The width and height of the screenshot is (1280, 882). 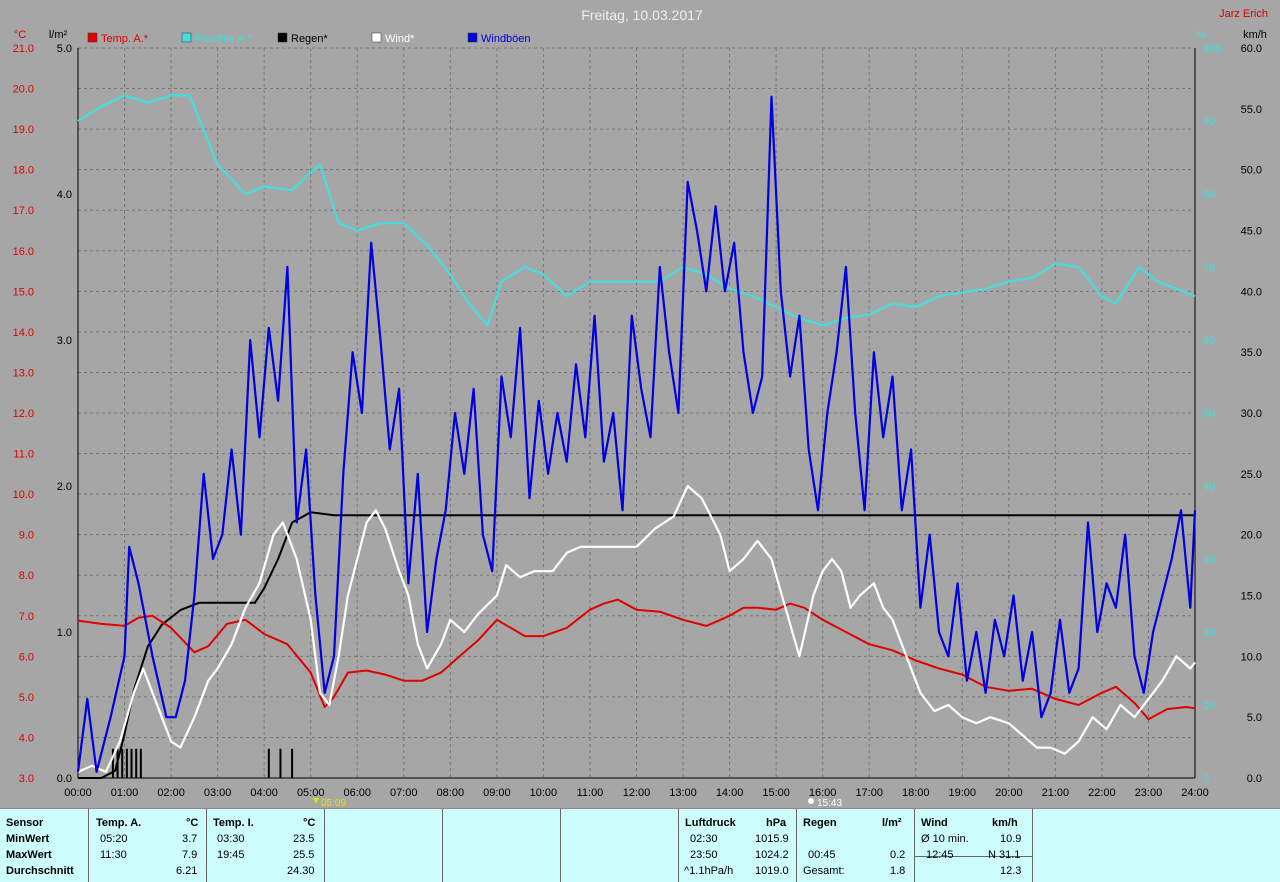 What do you see at coordinates (1251, 475) in the screenshot?
I see `wind-tick-label: 25.0` at bounding box center [1251, 475].